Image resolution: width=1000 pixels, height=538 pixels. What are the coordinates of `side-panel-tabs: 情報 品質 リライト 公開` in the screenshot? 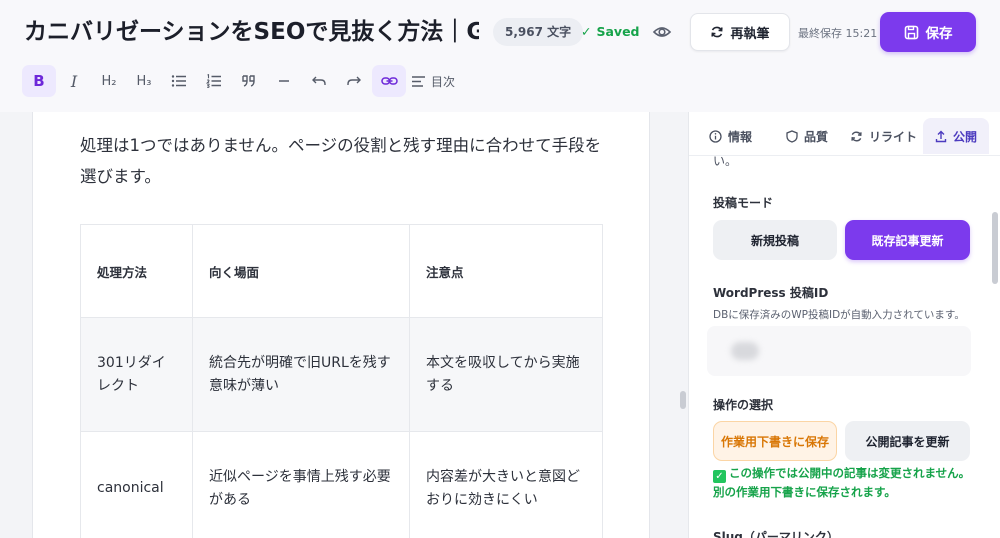 It's located at (844, 134).